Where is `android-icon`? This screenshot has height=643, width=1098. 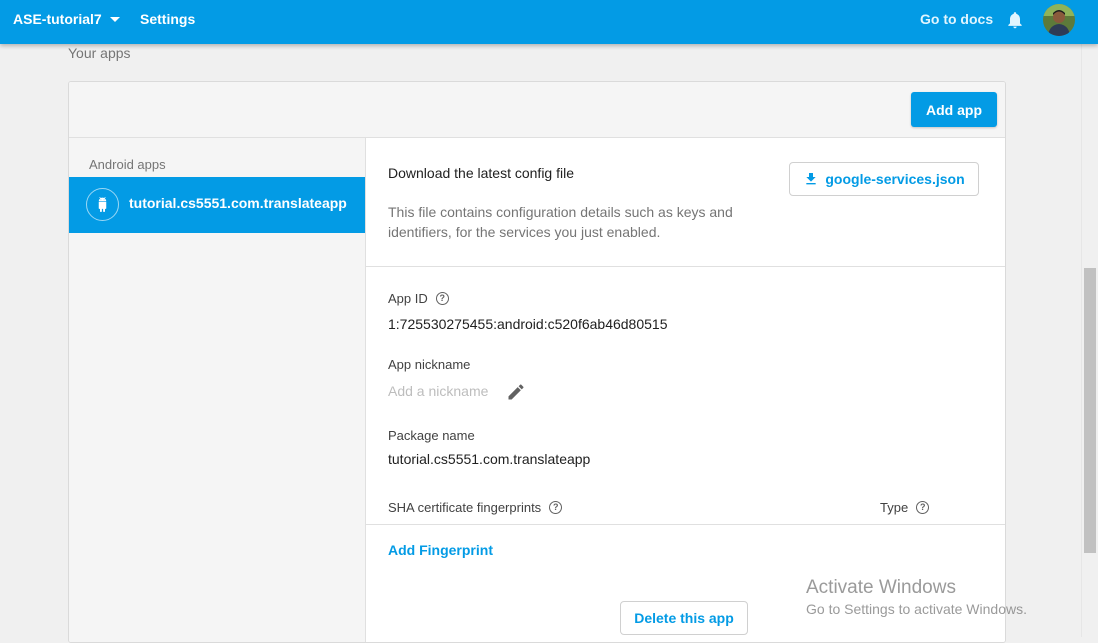
android-icon is located at coordinates (102, 204).